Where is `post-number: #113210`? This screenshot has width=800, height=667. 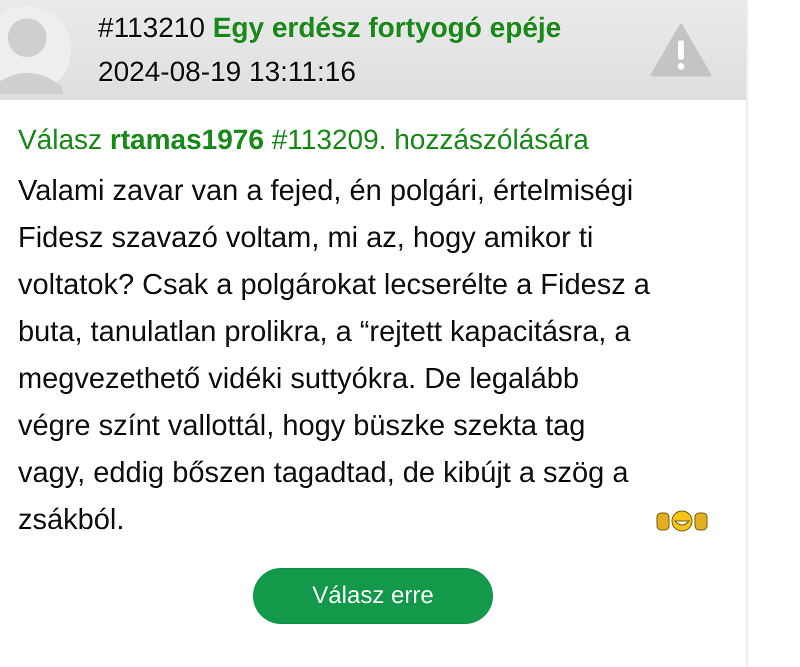 post-number: #113210 is located at coordinates (151, 27).